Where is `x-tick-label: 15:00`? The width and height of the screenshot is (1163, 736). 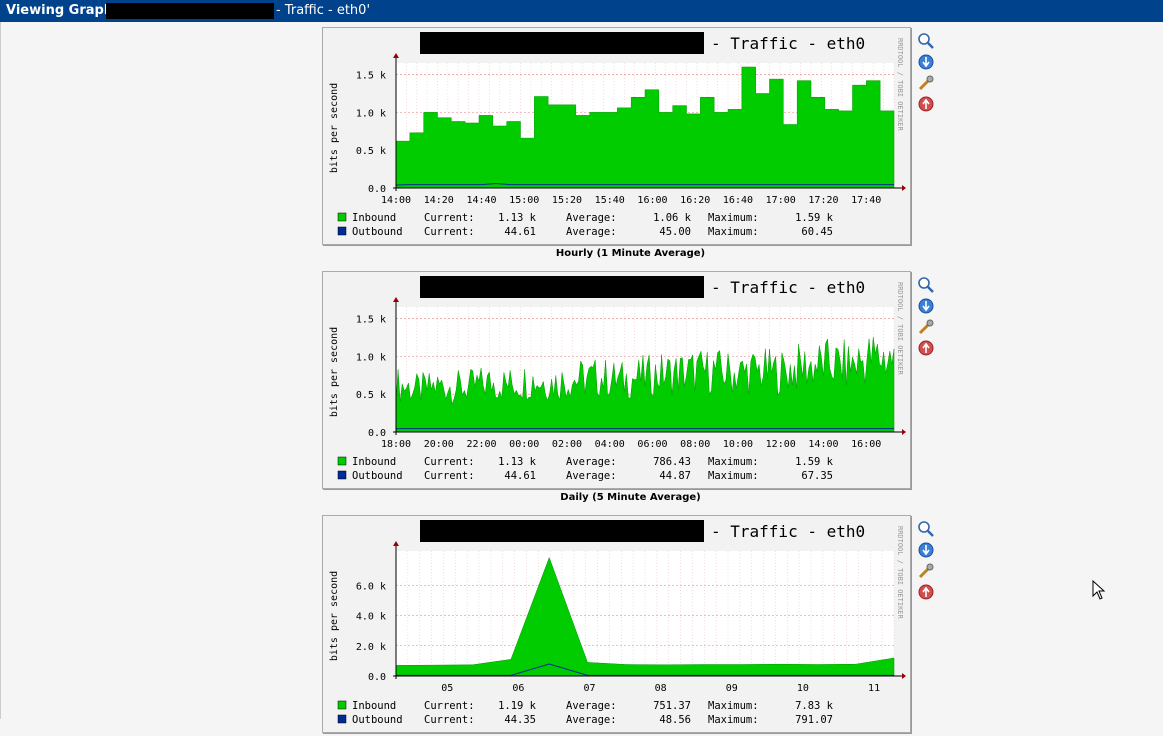
x-tick-label: 15:00 is located at coordinates (524, 200).